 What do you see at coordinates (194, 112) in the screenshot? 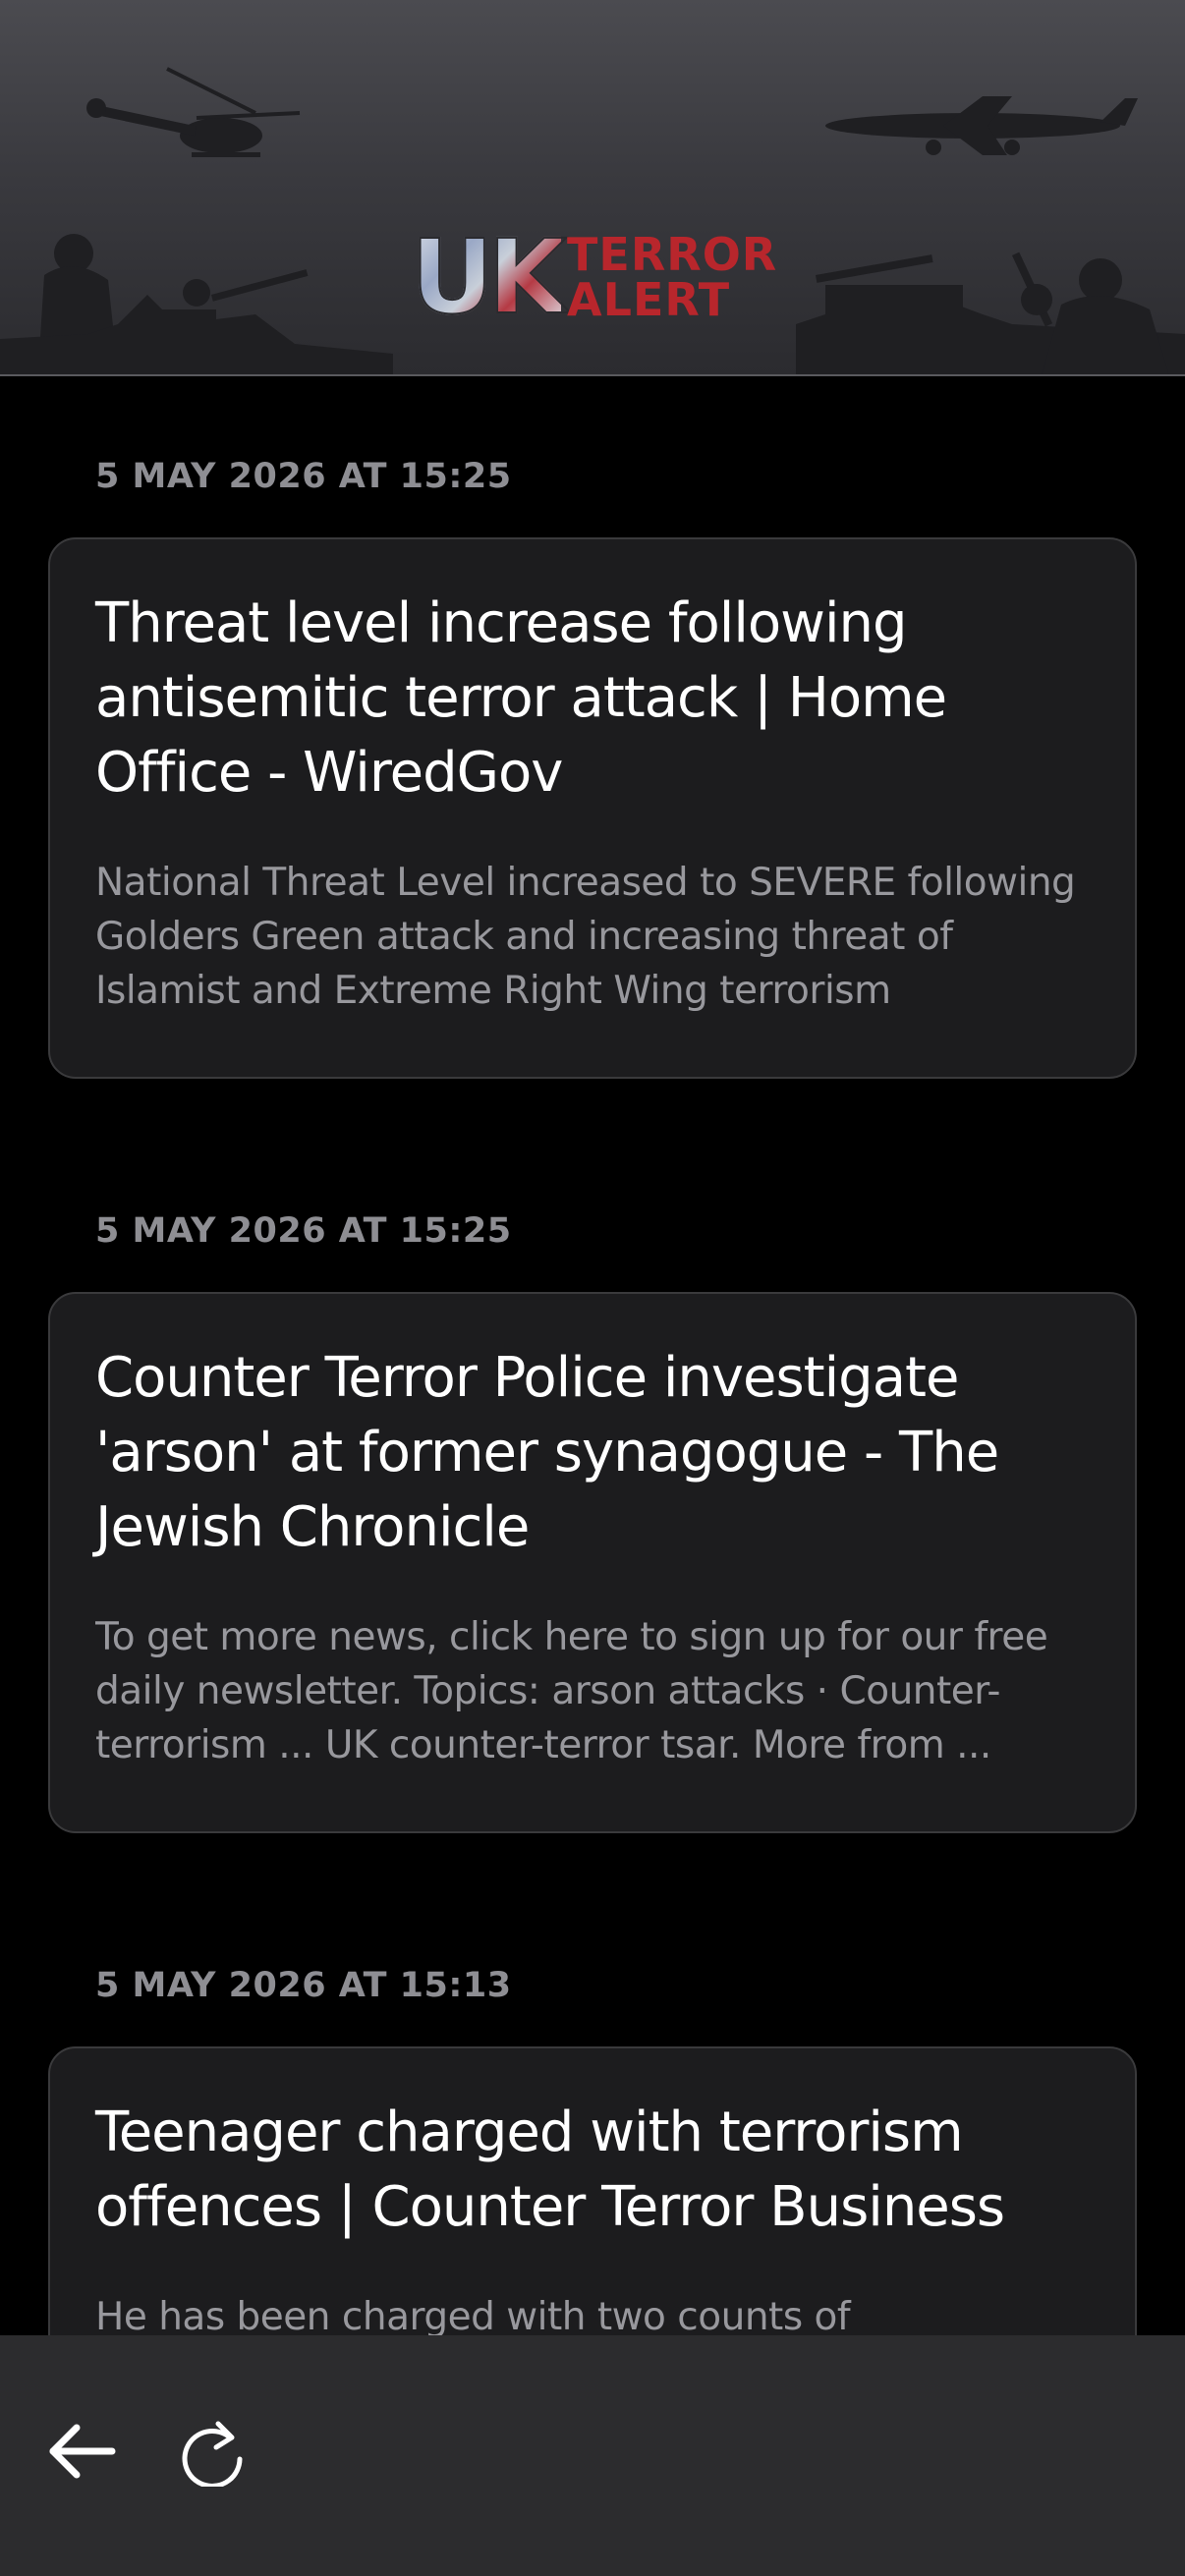
I see `helicopter-icon` at bounding box center [194, 112].